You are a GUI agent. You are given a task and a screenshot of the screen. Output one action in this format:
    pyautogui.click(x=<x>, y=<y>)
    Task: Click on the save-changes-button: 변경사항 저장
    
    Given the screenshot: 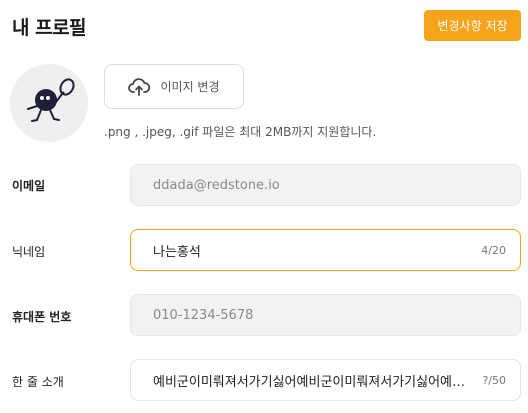 What is the action you would take?
    pyautogui.click(x=472, y=25)
    